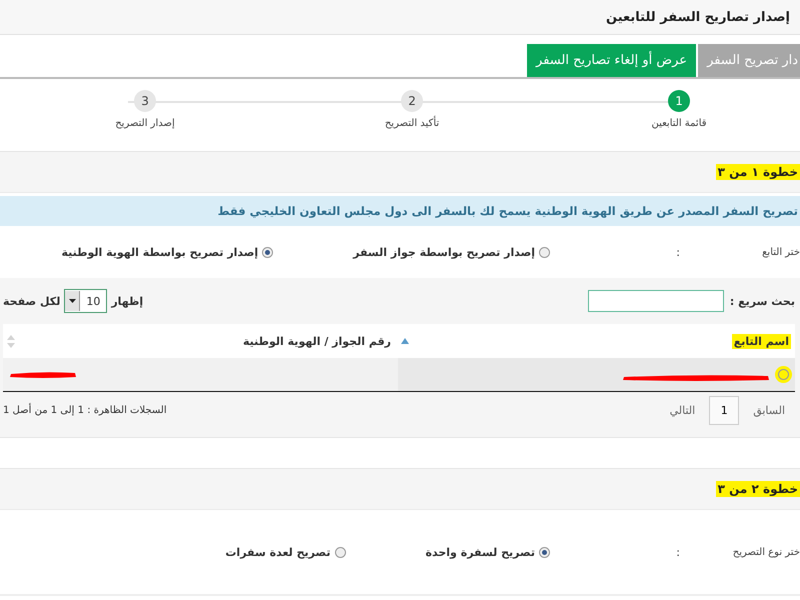 The height and width of the screenshot is (600, 800). What do you see at coordinates (596, 341) in the screenshot?
I see `column-header: اسم التابع` at bounding box center [596, 341].